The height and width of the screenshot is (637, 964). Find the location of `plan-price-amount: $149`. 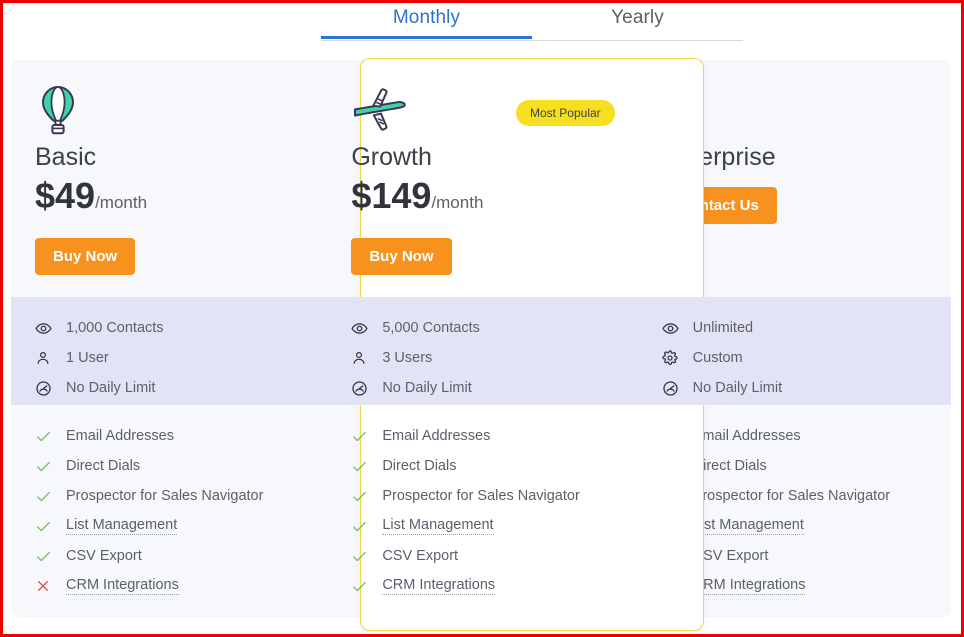

plan-price-amount: $149 is located at coordinates (391, 195).